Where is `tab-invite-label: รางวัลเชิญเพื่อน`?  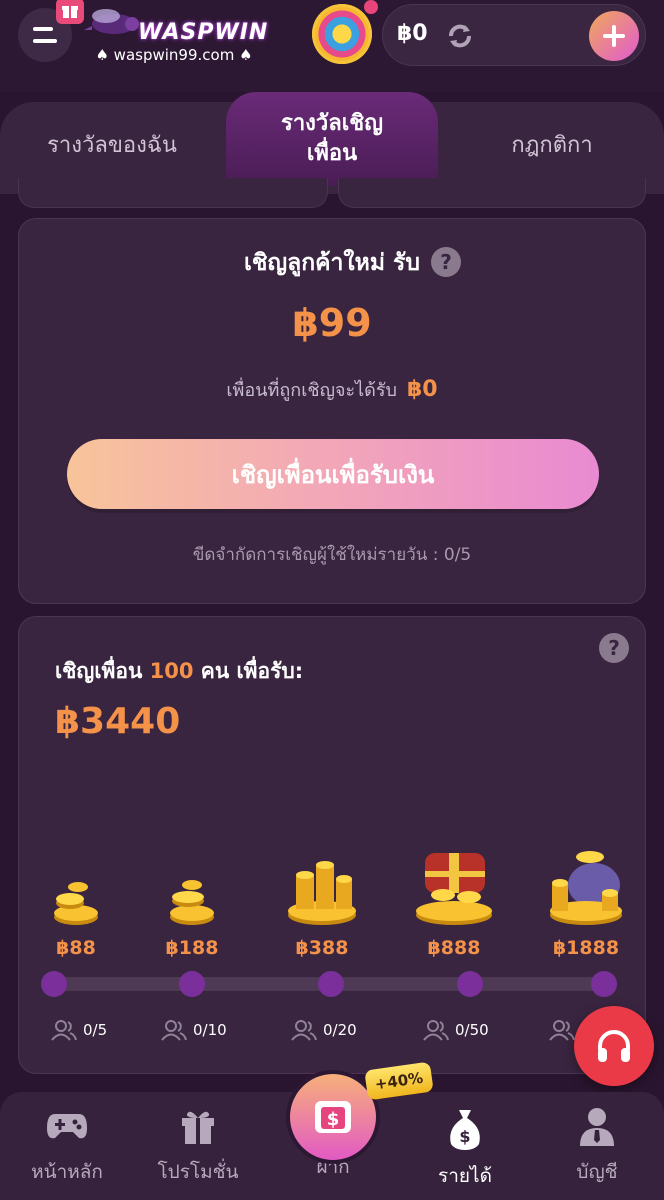
tab-invite-label: รางวัลเชิญเพื่อน is located at coordinates (332, 138).